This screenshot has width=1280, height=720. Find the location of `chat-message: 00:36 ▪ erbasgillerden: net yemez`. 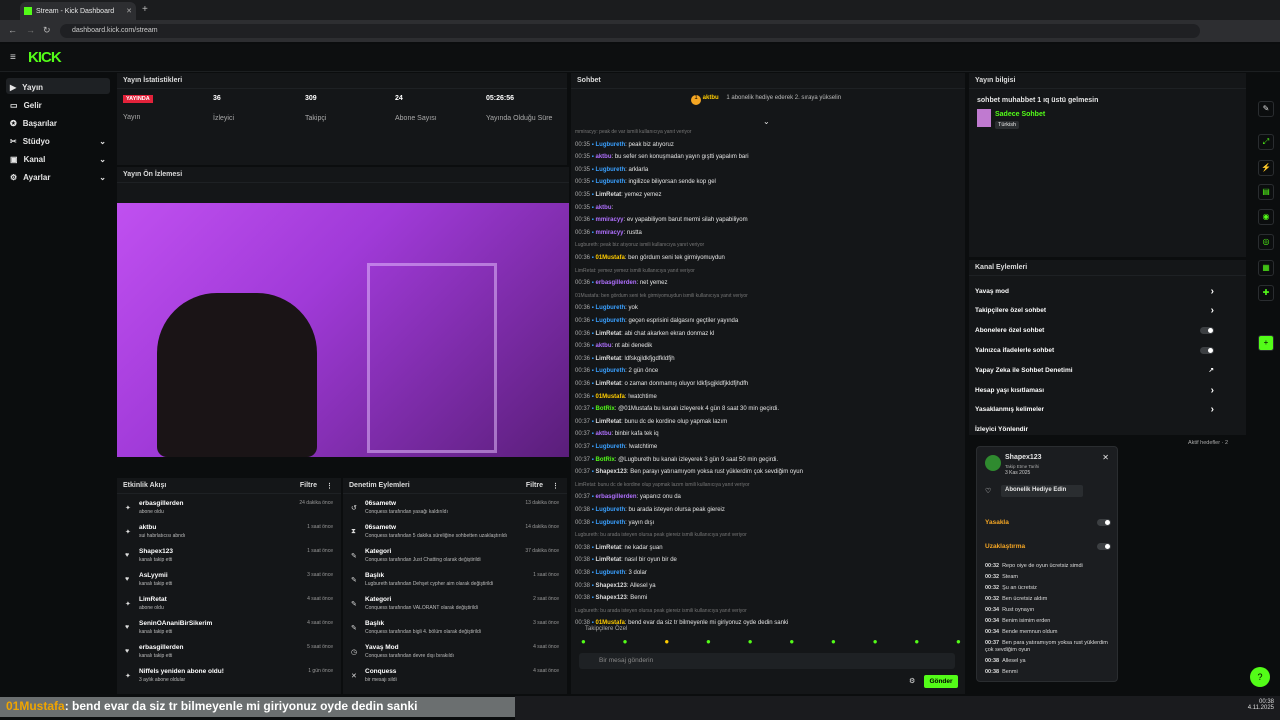

chat-message: 00:36 ▪ erbasgillerden: net yemez is located at coordinates (768, 283).